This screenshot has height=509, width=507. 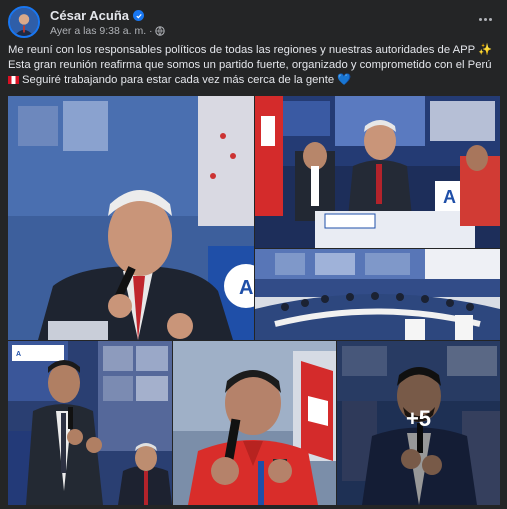 I want to click on globe-icon, so click(x=160, y=31).